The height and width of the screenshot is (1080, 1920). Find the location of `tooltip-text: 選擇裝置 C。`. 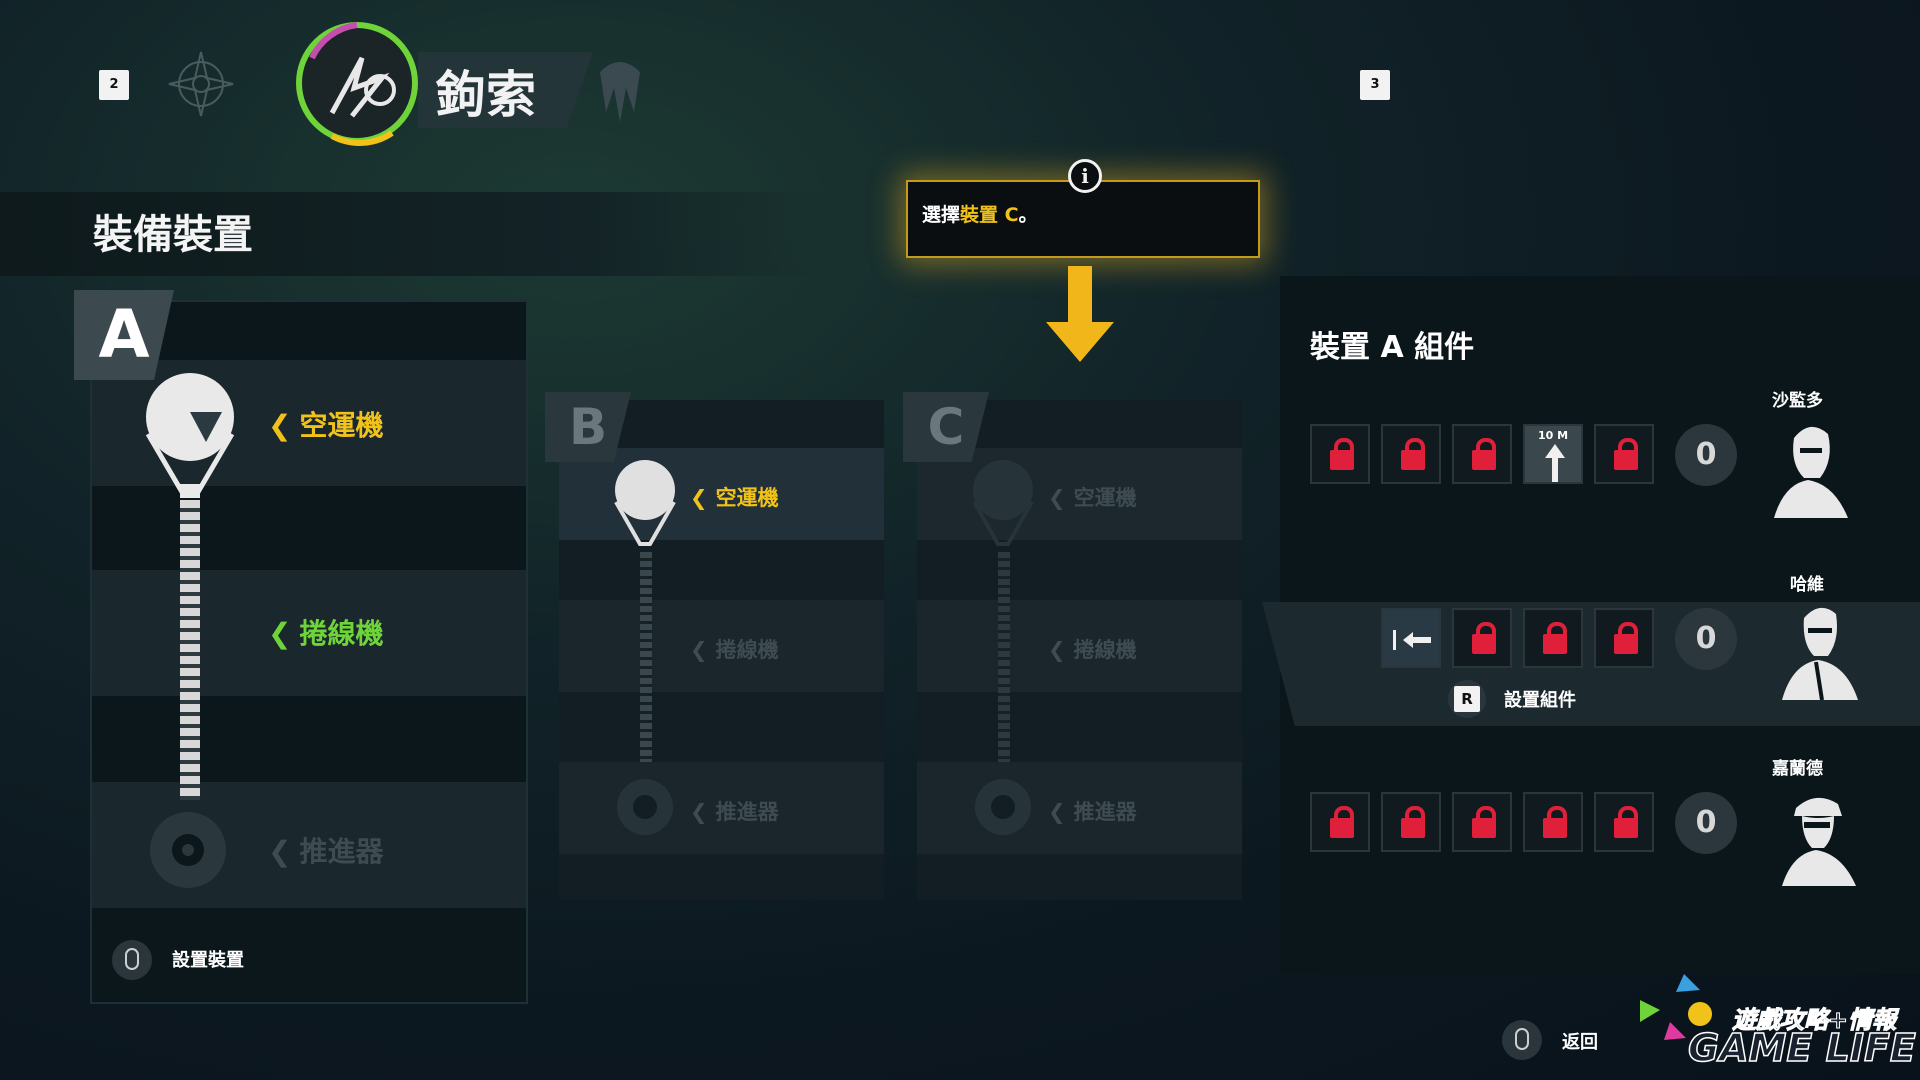

tooltip-text: 選擇裝置 C。 is located at coordinates (980, 213).